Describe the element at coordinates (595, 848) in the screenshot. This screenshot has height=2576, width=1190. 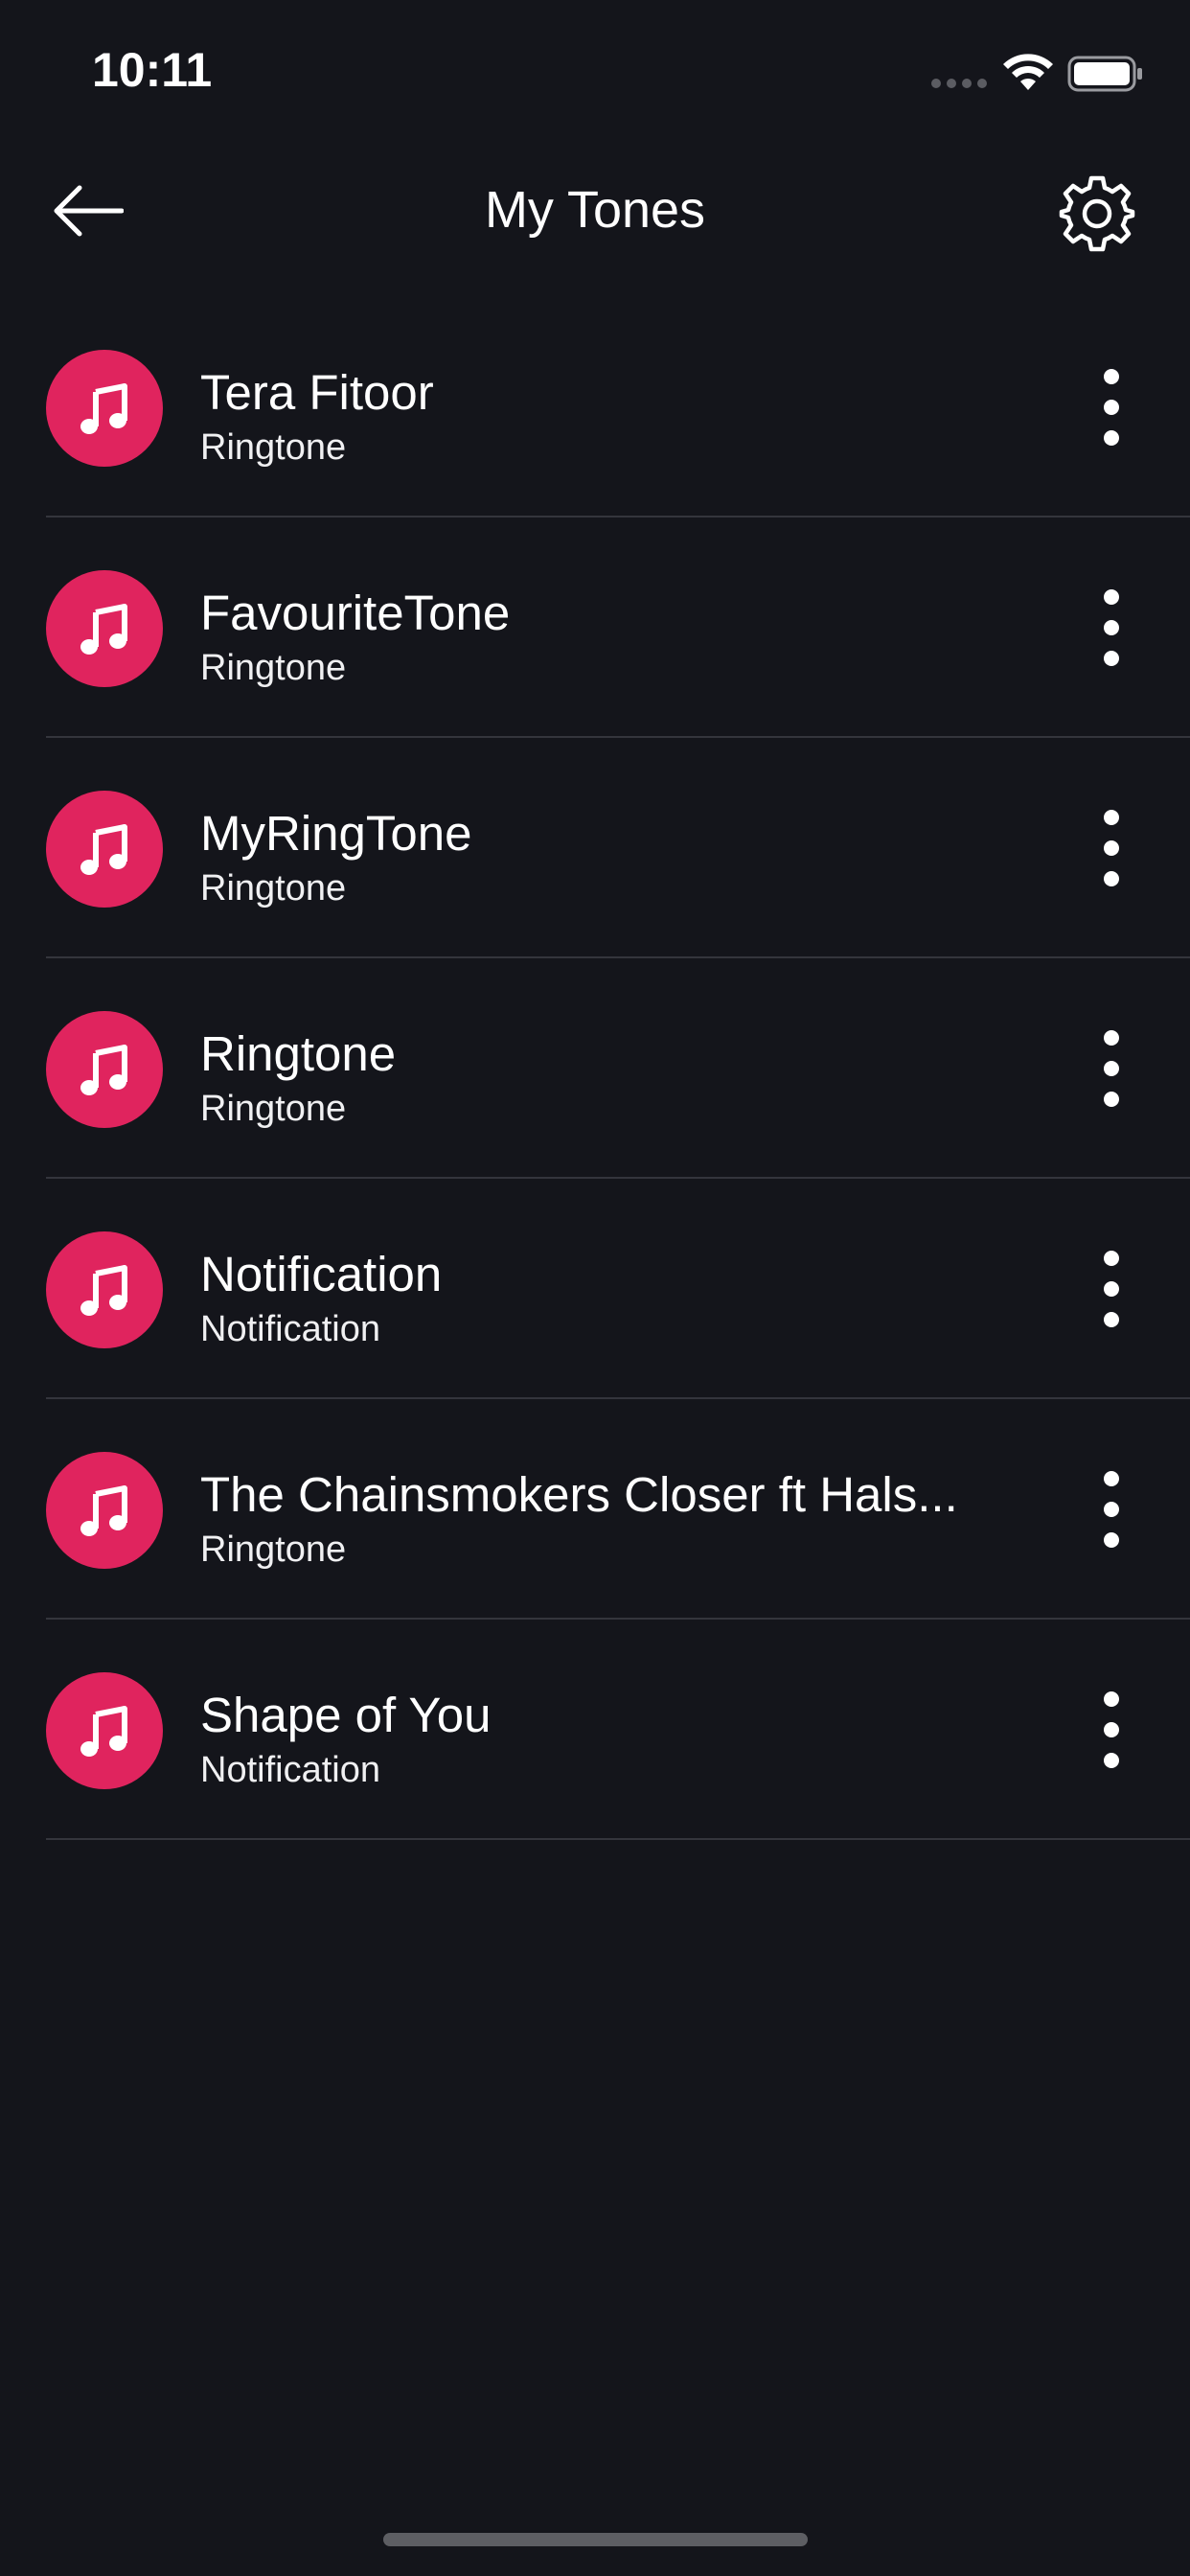
I see `tone-list-item: MyRingTone Ringtone` at that location.